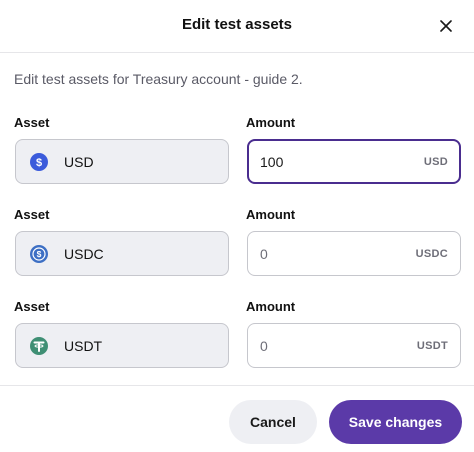  Describe the element at coordinates (432, 345) in the screenshot. I see `amount-unit: USDT` at that location.